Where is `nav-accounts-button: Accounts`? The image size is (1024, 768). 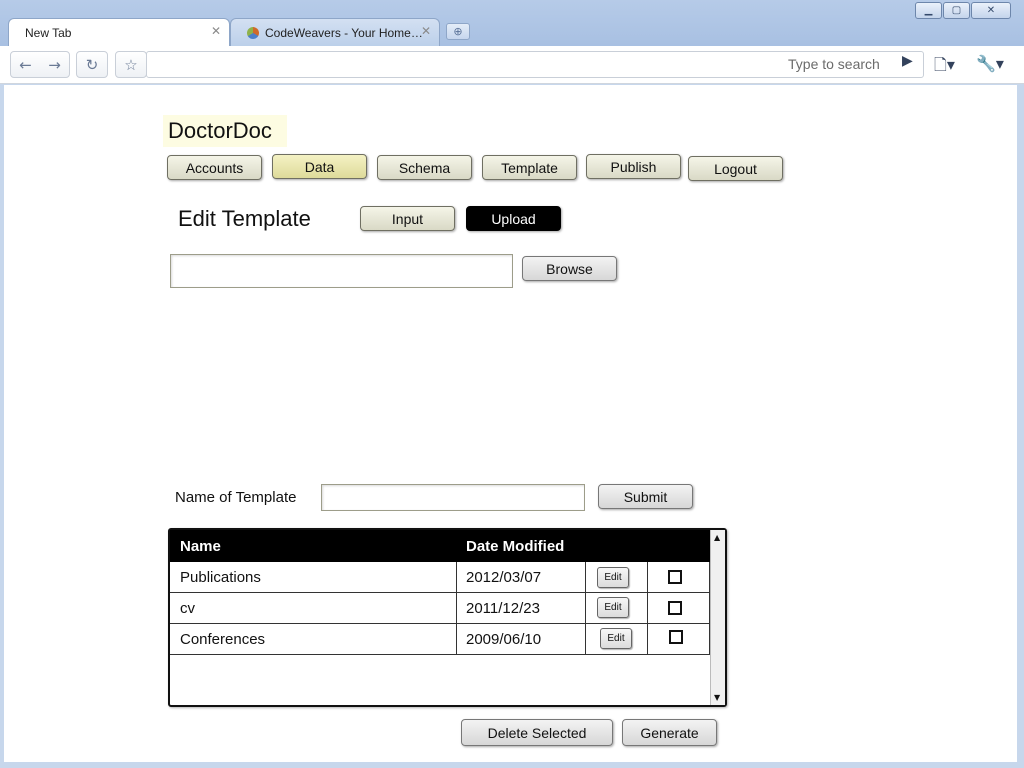 nav-accounts-button: Accounts is located at coordinates (214, 167).